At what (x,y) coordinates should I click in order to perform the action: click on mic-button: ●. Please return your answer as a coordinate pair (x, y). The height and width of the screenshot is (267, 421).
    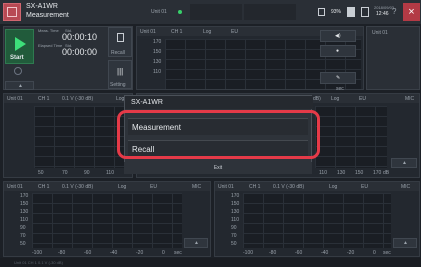
    Looking at the image, I should click on (338, 51).